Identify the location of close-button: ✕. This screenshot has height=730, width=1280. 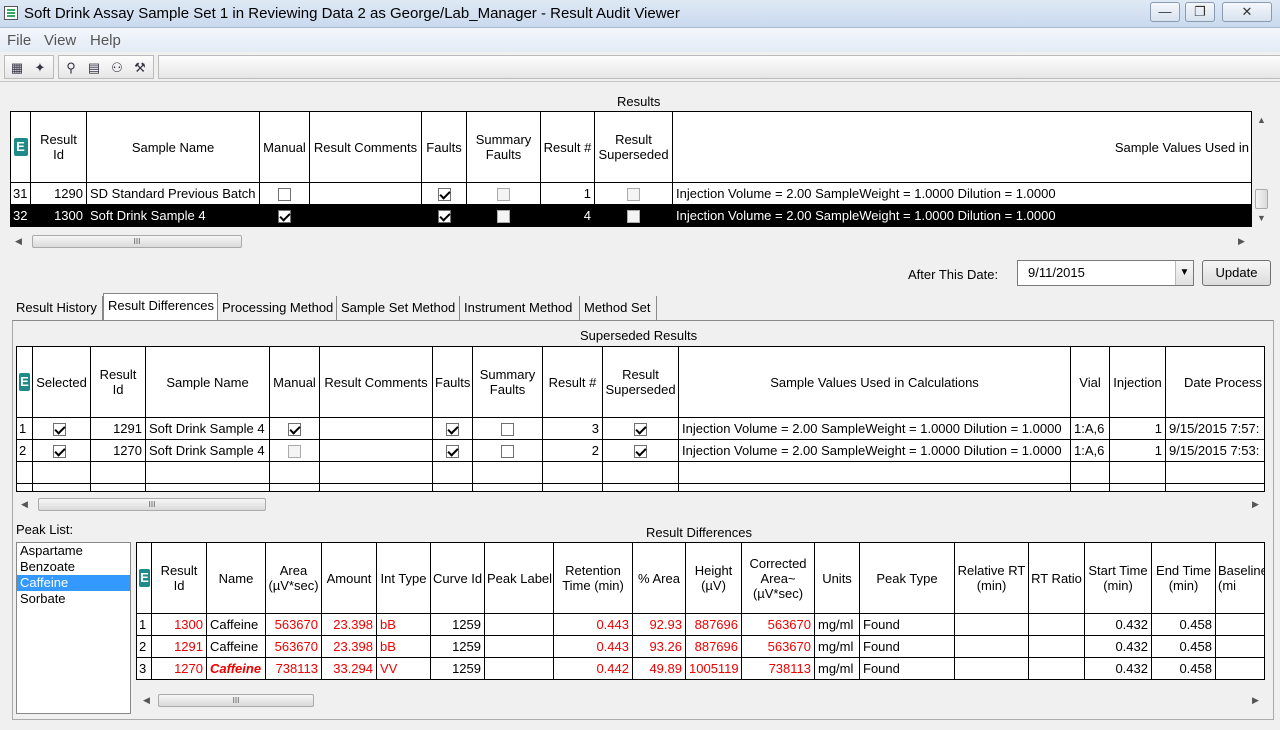
(1247, 12).